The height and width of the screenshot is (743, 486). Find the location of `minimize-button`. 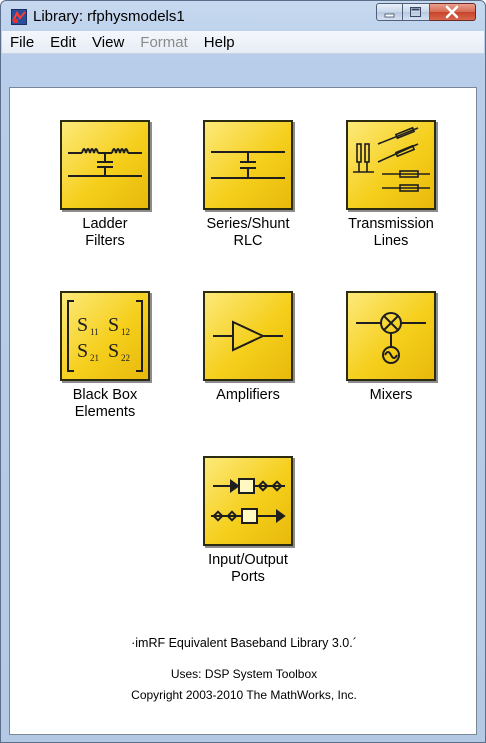

minimize-button is located at coordinates (389, 12).